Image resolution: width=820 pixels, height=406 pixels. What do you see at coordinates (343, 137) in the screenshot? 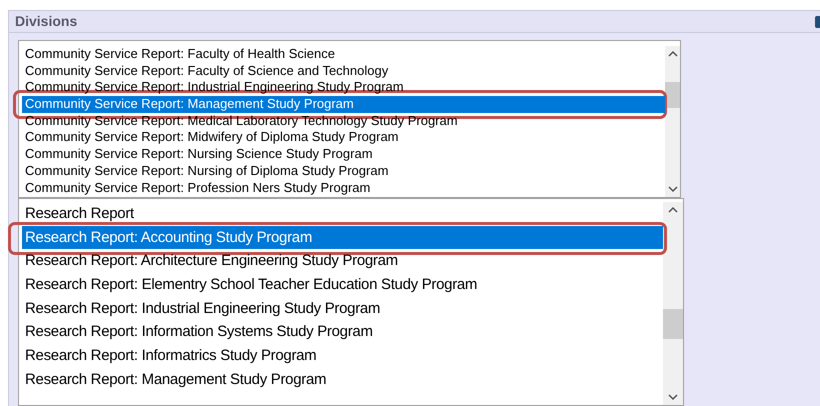
I see `list-item: Community Service Report: Midwifery of Diploma Study Program` at bounding box center [343, 137].